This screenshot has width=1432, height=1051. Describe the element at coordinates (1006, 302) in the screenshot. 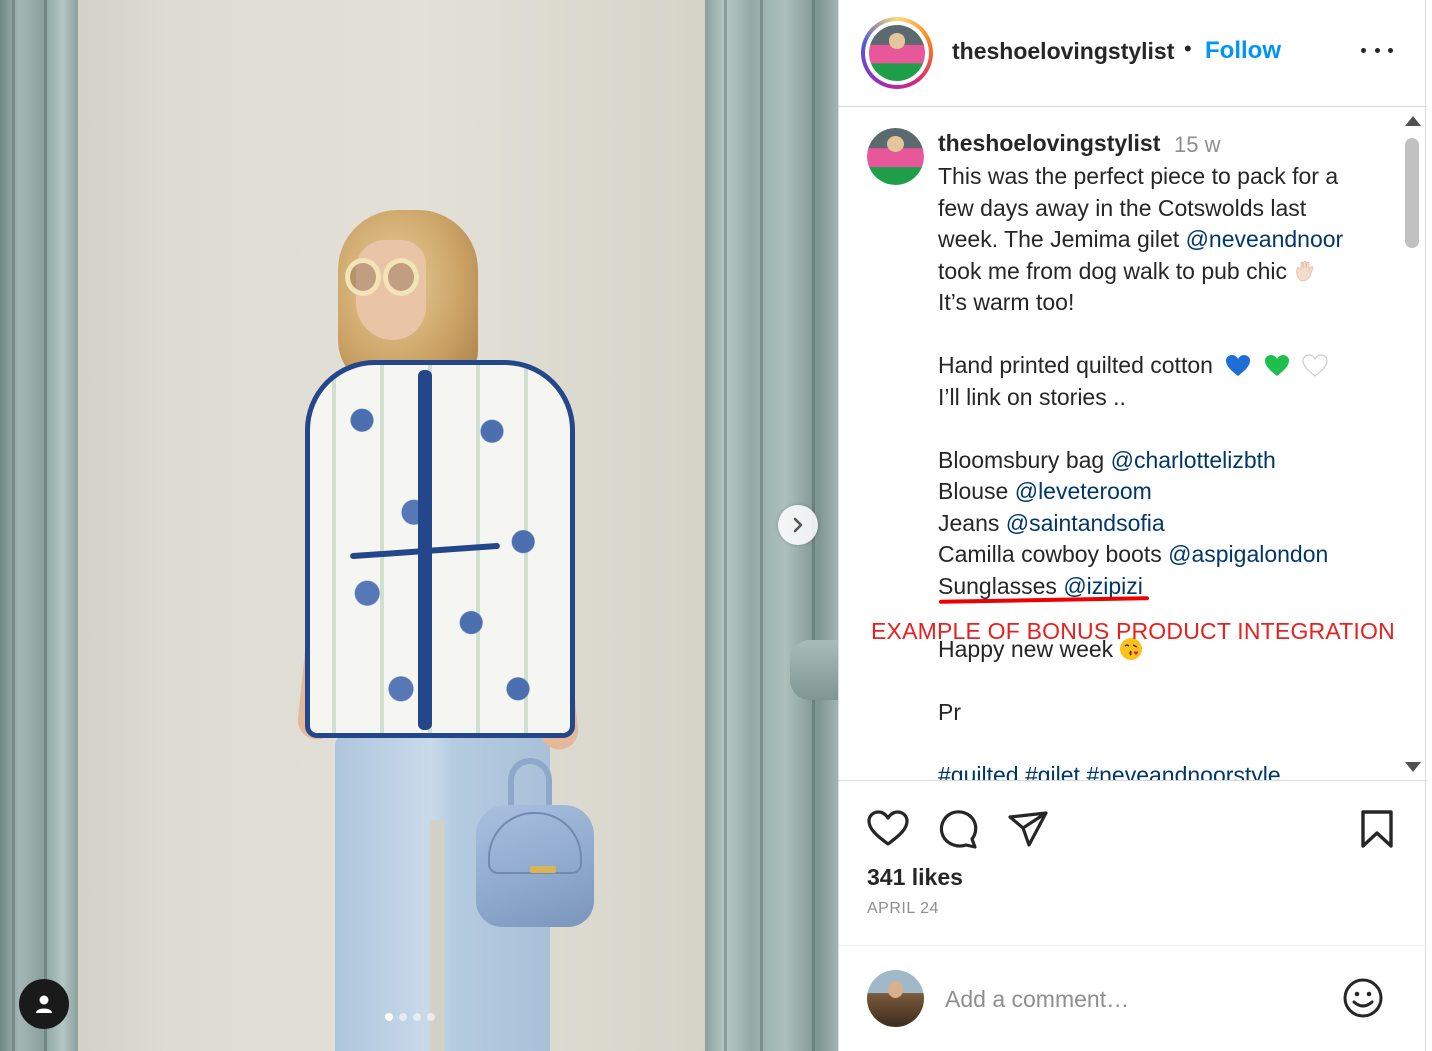

I see `caption-line: It’s warm too!` at that location.